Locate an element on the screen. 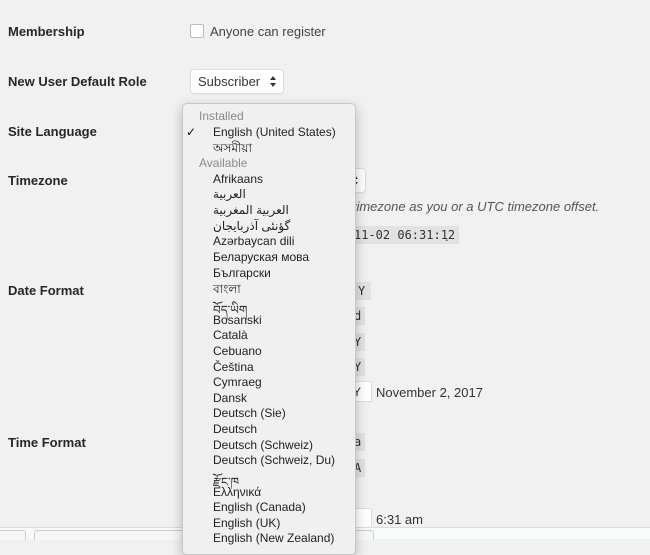 This screenshot has width=650, height=555. language-option: Čeština is located at coordinates (233, 367).